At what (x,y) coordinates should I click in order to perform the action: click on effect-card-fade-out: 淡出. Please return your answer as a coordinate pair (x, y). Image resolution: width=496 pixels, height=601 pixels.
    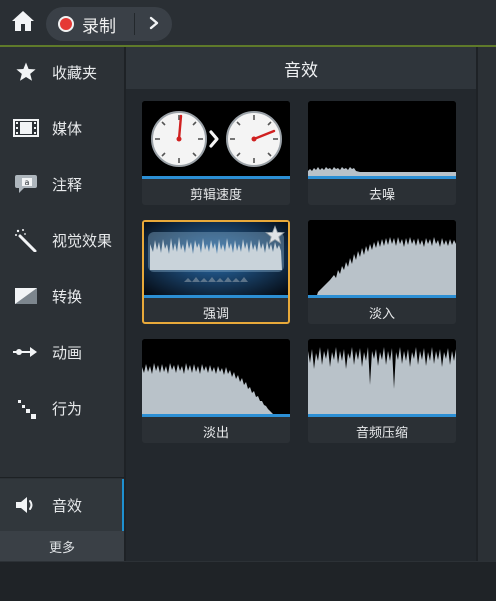
    Looking at the image, I should click on (216, 391).